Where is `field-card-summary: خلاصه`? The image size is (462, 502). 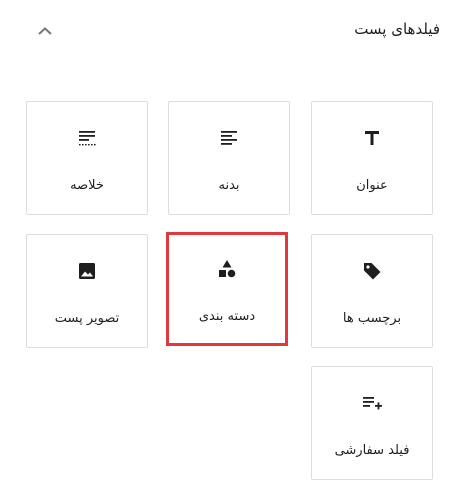
field-card-summary: خلاصه is located at coordinates (87, 158).